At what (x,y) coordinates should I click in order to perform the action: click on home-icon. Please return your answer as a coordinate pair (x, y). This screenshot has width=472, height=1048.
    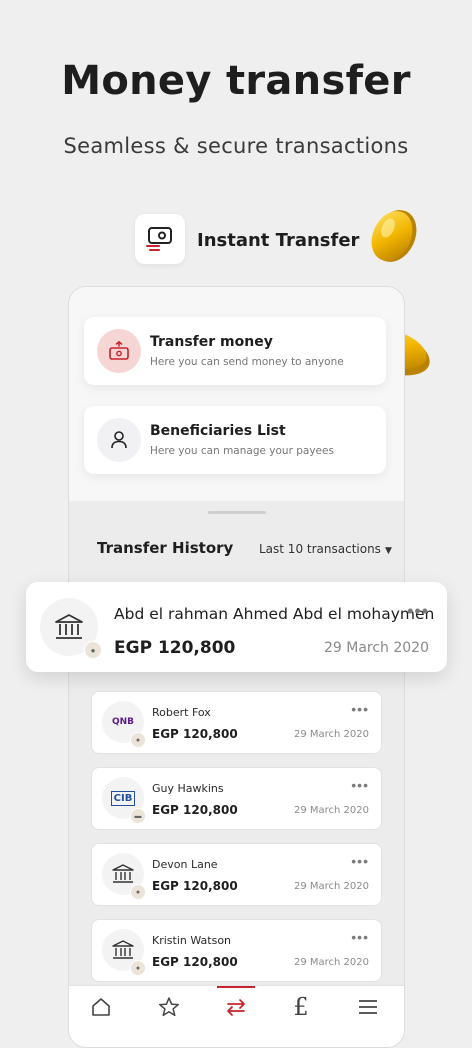
    Looking at the image, I should click on (101, 1007).